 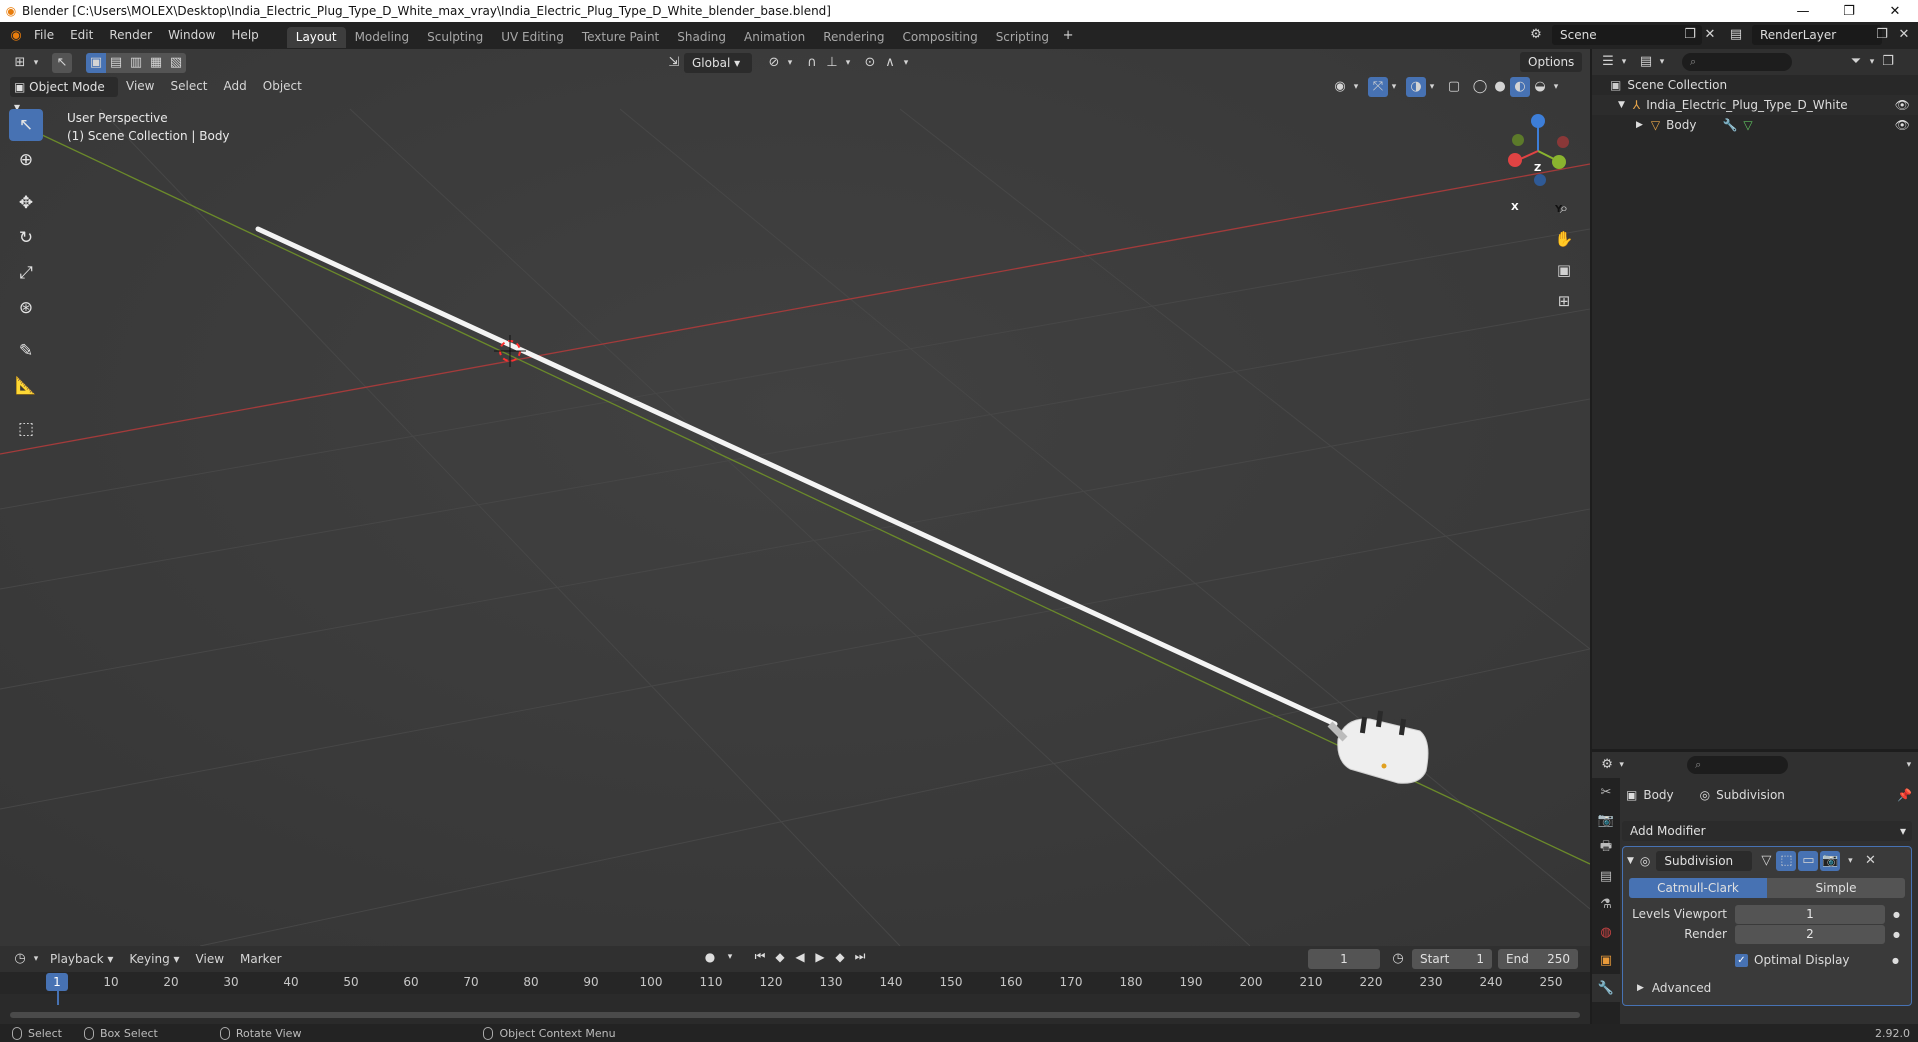 I want to click on tab-output: 🖶, so click(x=1606, y=848).